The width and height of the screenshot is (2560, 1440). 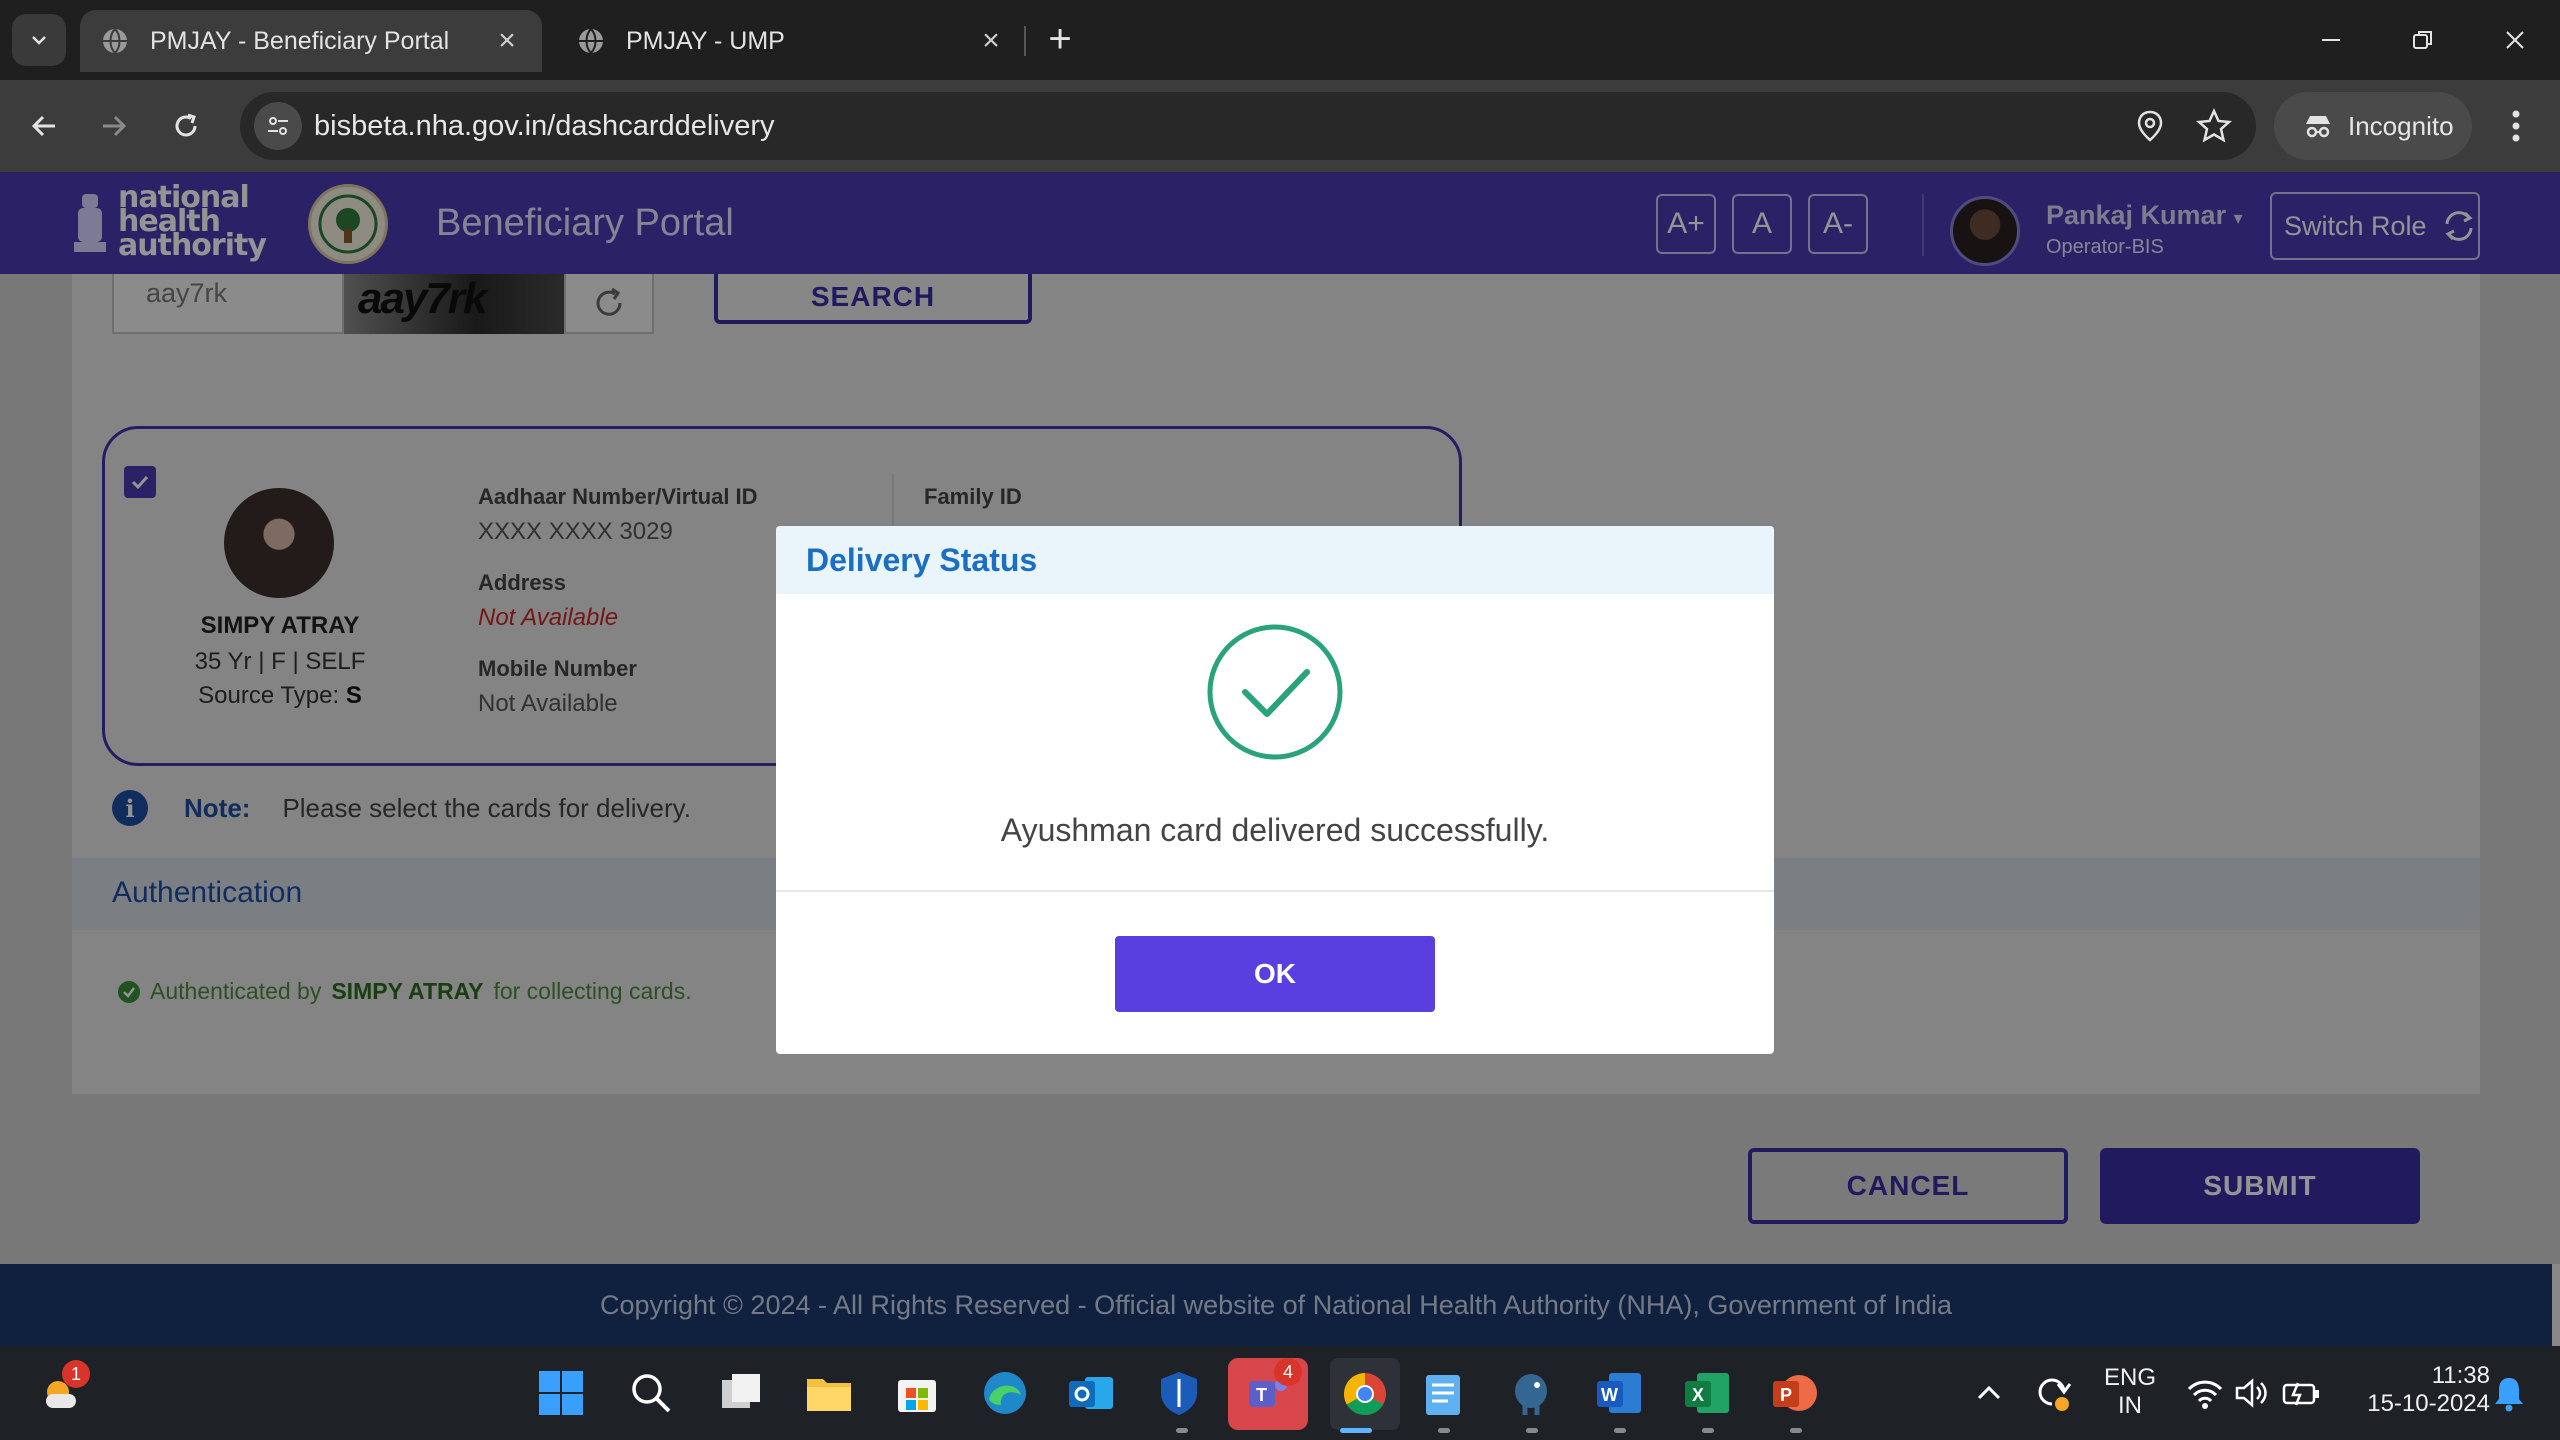 I want to click on taskbar-active-indicator, so click(x=1356, y=1430).